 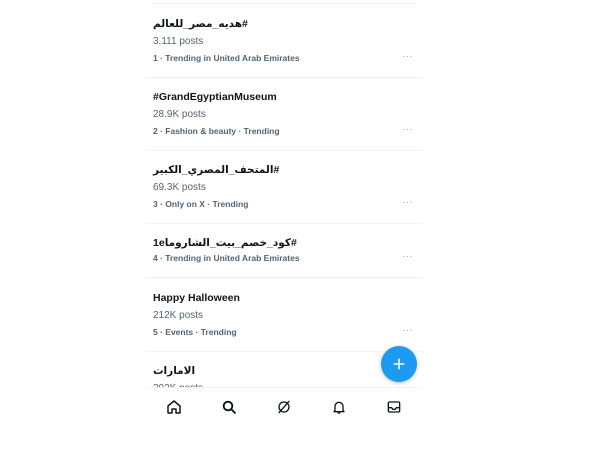 I want to click on trend-title: #GrandEgyptianMuseum, so click(x=215, y=97).